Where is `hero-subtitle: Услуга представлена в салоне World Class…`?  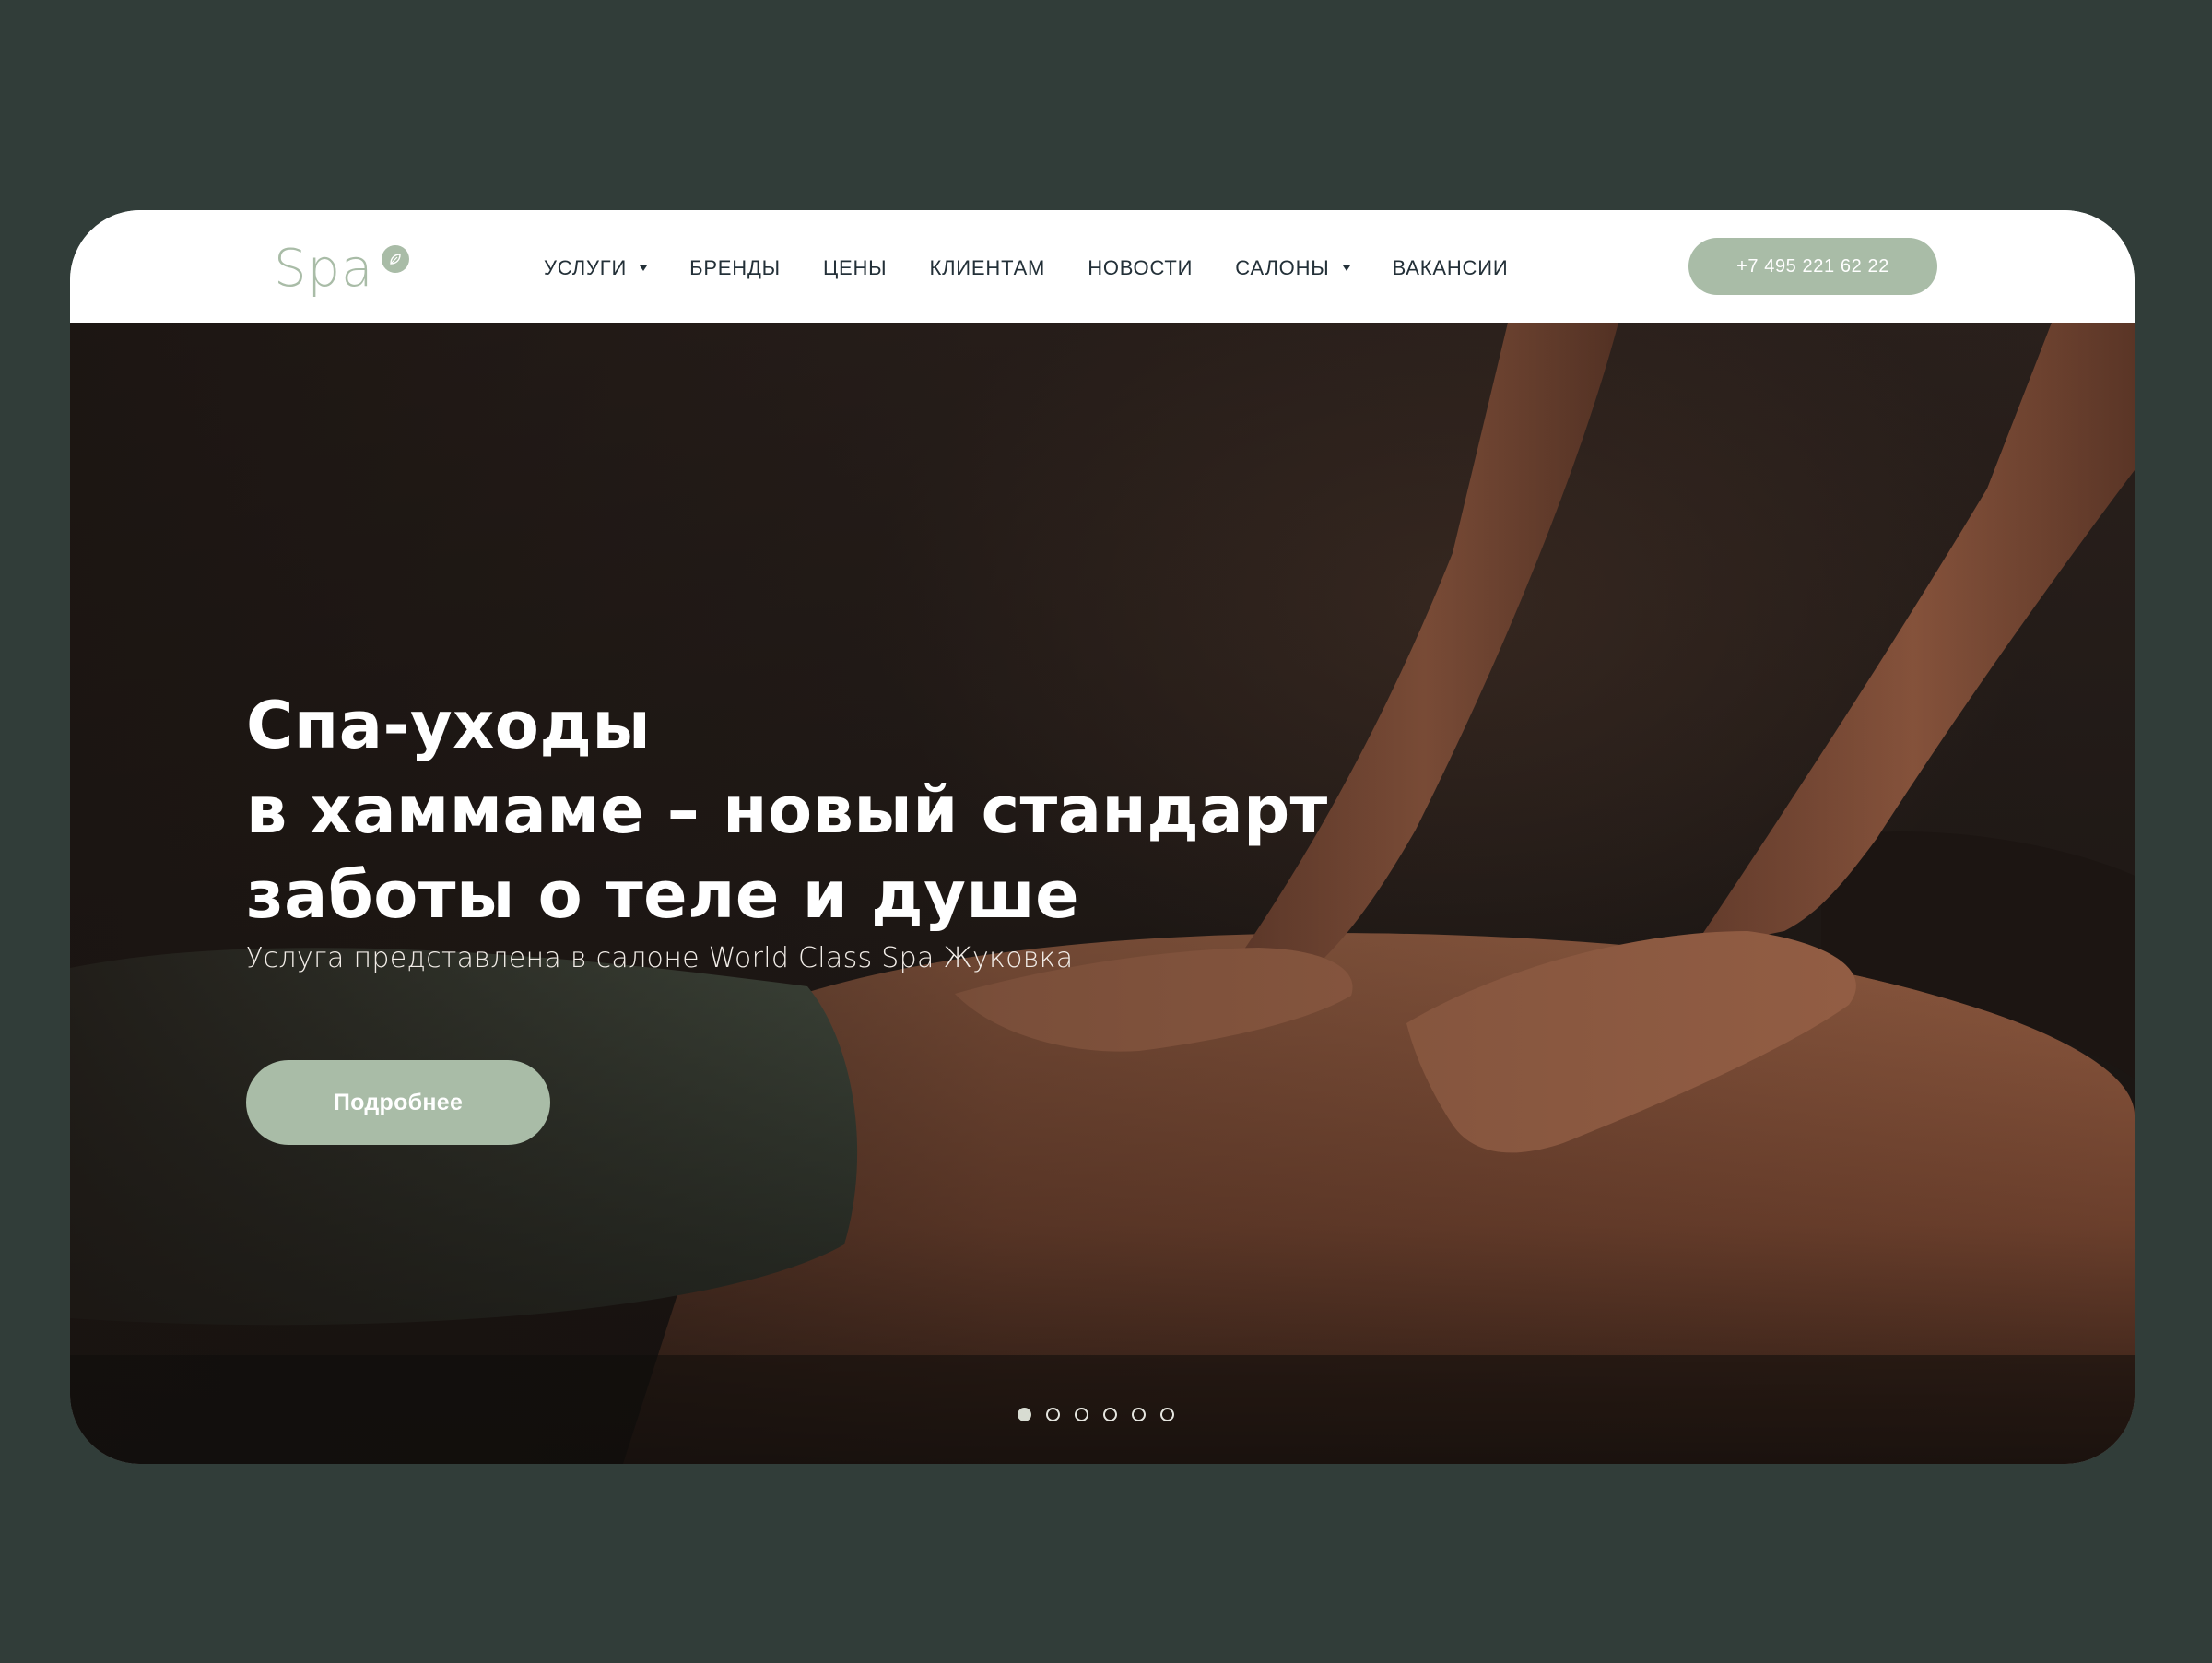 hero-subtitle: Услуга представлена в салоне World Class… is located at coordinates (660, 958).